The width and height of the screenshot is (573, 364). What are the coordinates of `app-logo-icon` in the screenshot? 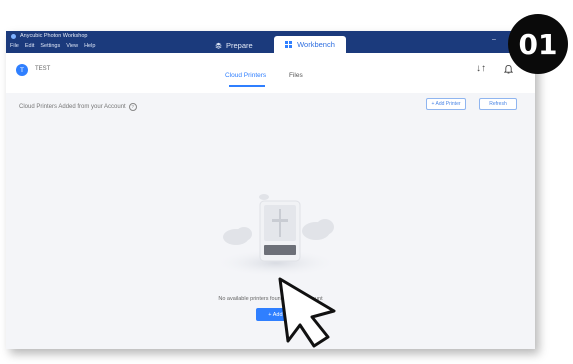 It's located at (13, 36).